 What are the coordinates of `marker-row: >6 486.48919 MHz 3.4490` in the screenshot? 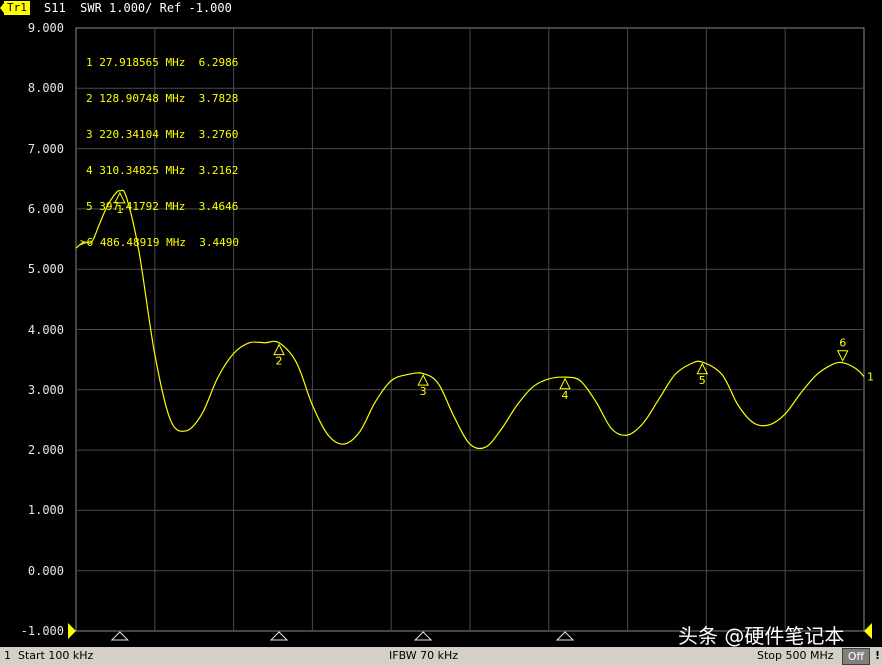 It's located at (159, 243).